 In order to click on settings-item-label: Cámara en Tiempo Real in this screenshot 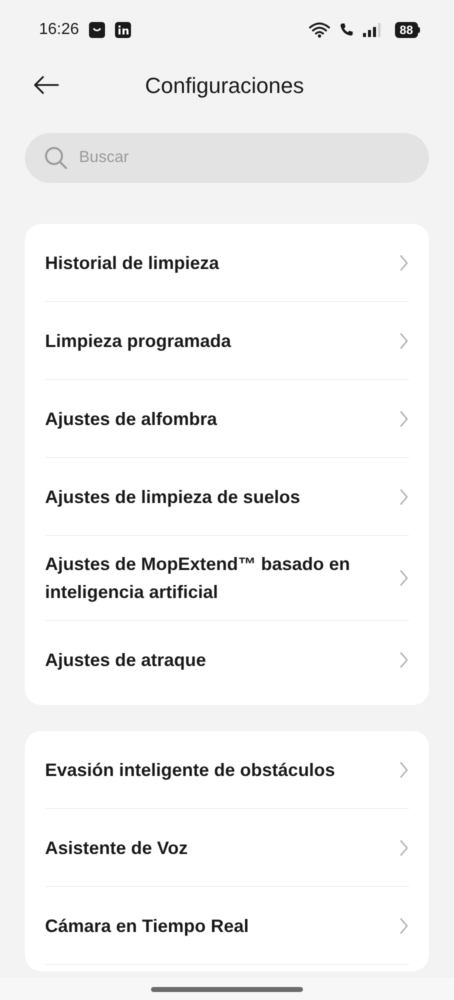, I will do `click(147, 926)`.